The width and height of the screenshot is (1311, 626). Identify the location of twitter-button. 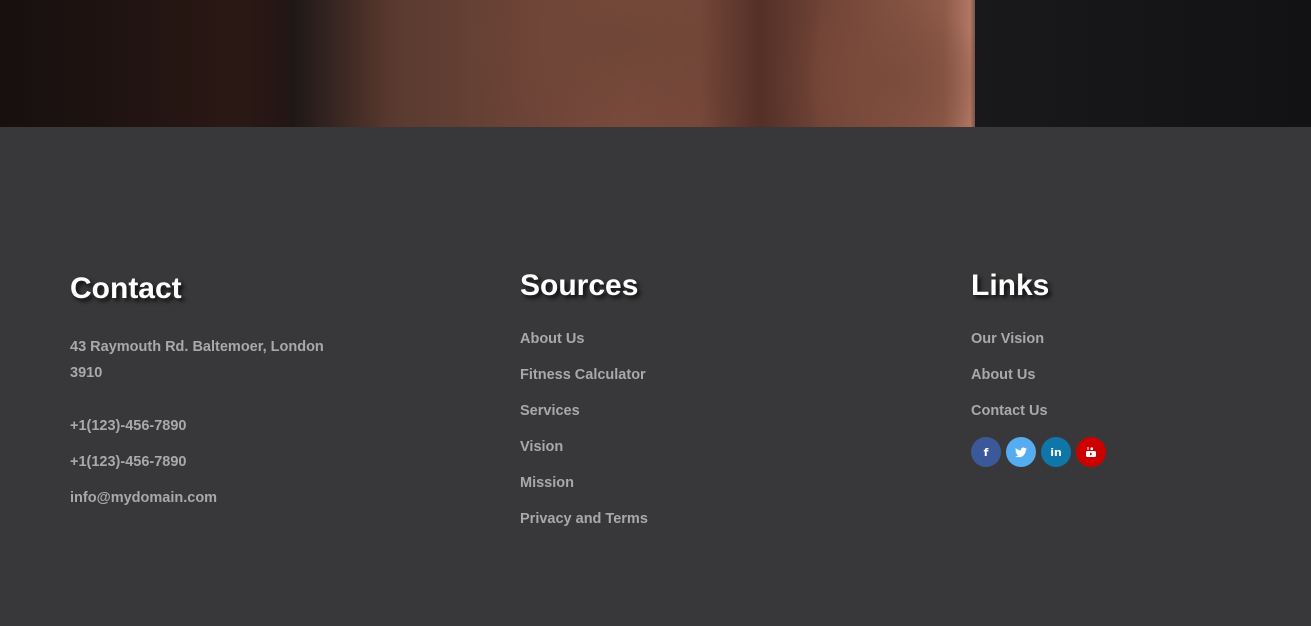
(1021, 452).